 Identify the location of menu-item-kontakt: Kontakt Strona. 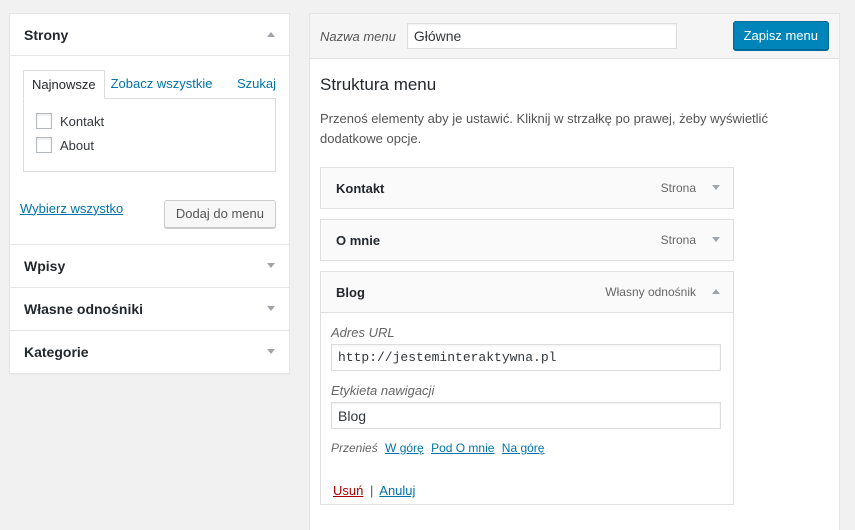
(527, 188).